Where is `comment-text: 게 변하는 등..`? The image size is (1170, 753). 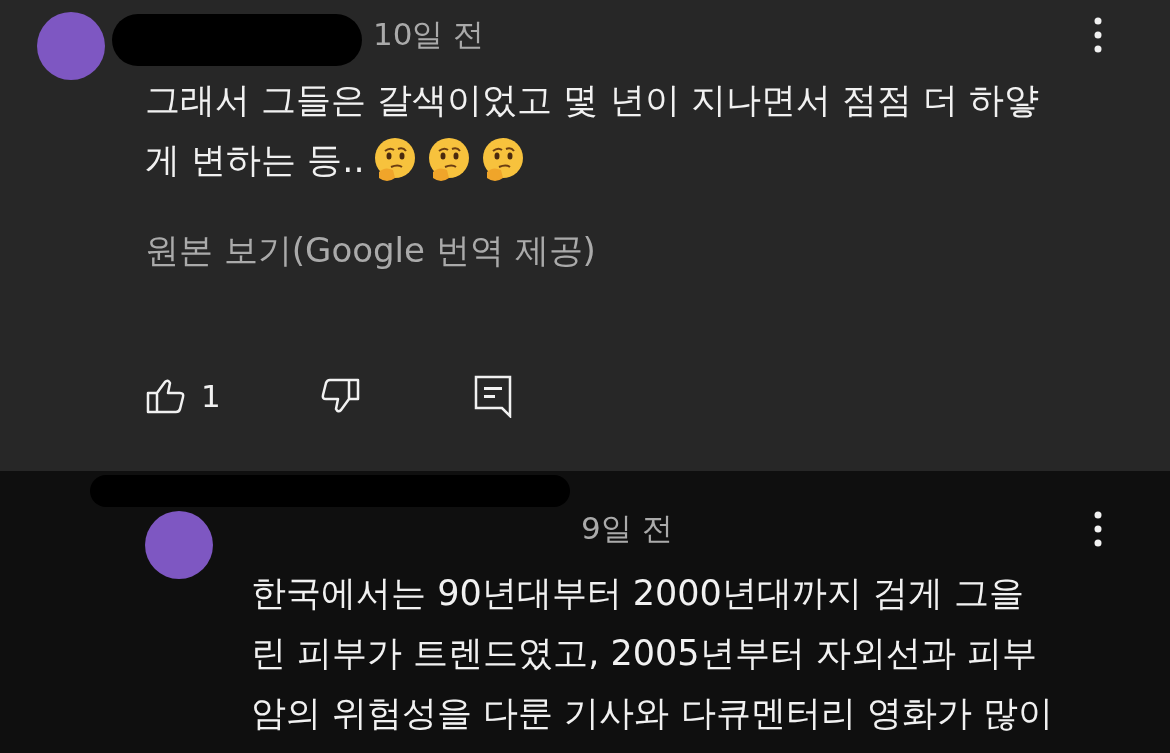 comment-text: 게 변하는 등.. is located at coordinates (255, 160).